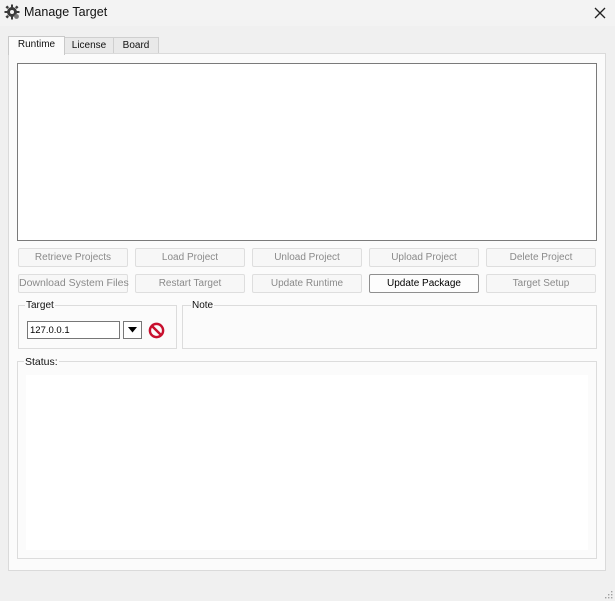 The height and width of the screenshot is (601, 615). What do you see at coordinates (73, 330) in the screenshot?
I see `target-address-input` at bounding box center [73, 330].